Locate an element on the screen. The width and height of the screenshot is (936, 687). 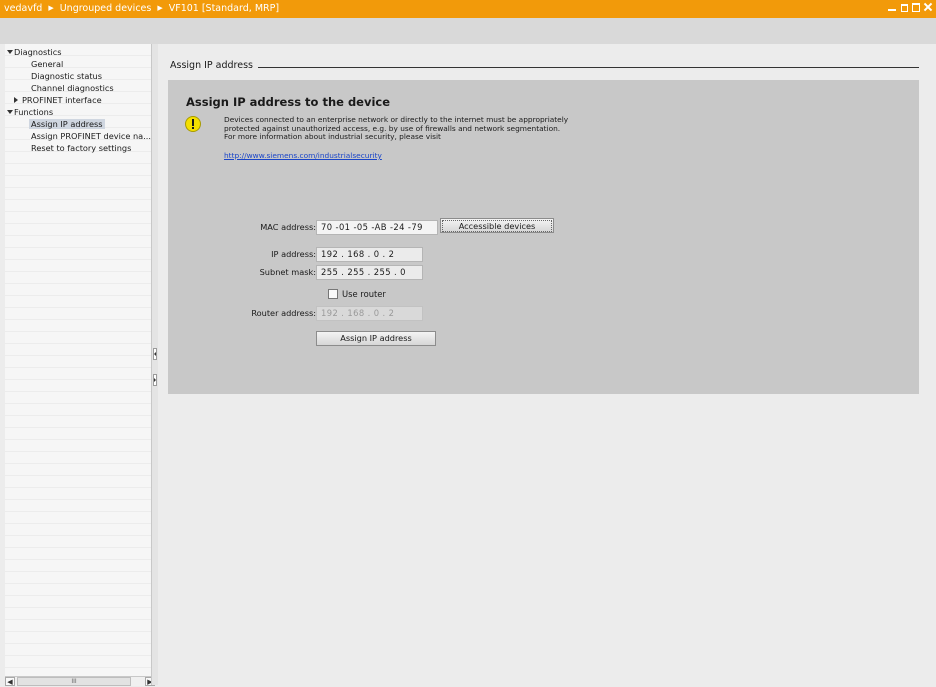
nav-item-channel-diagnostics: Channel diagnostics is located at coordinates (80, 88).